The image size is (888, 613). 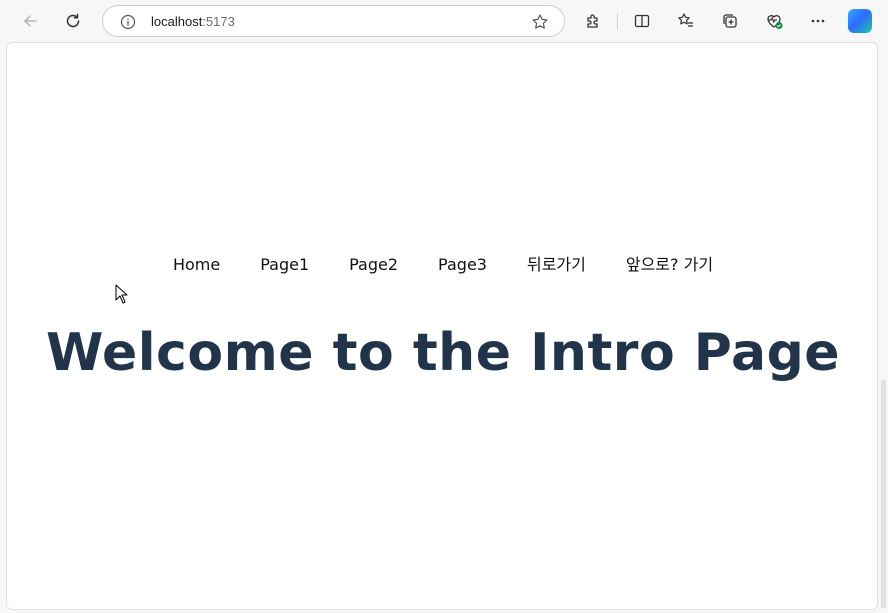 I want to click on collections-icon, so click(x=730, y=21).